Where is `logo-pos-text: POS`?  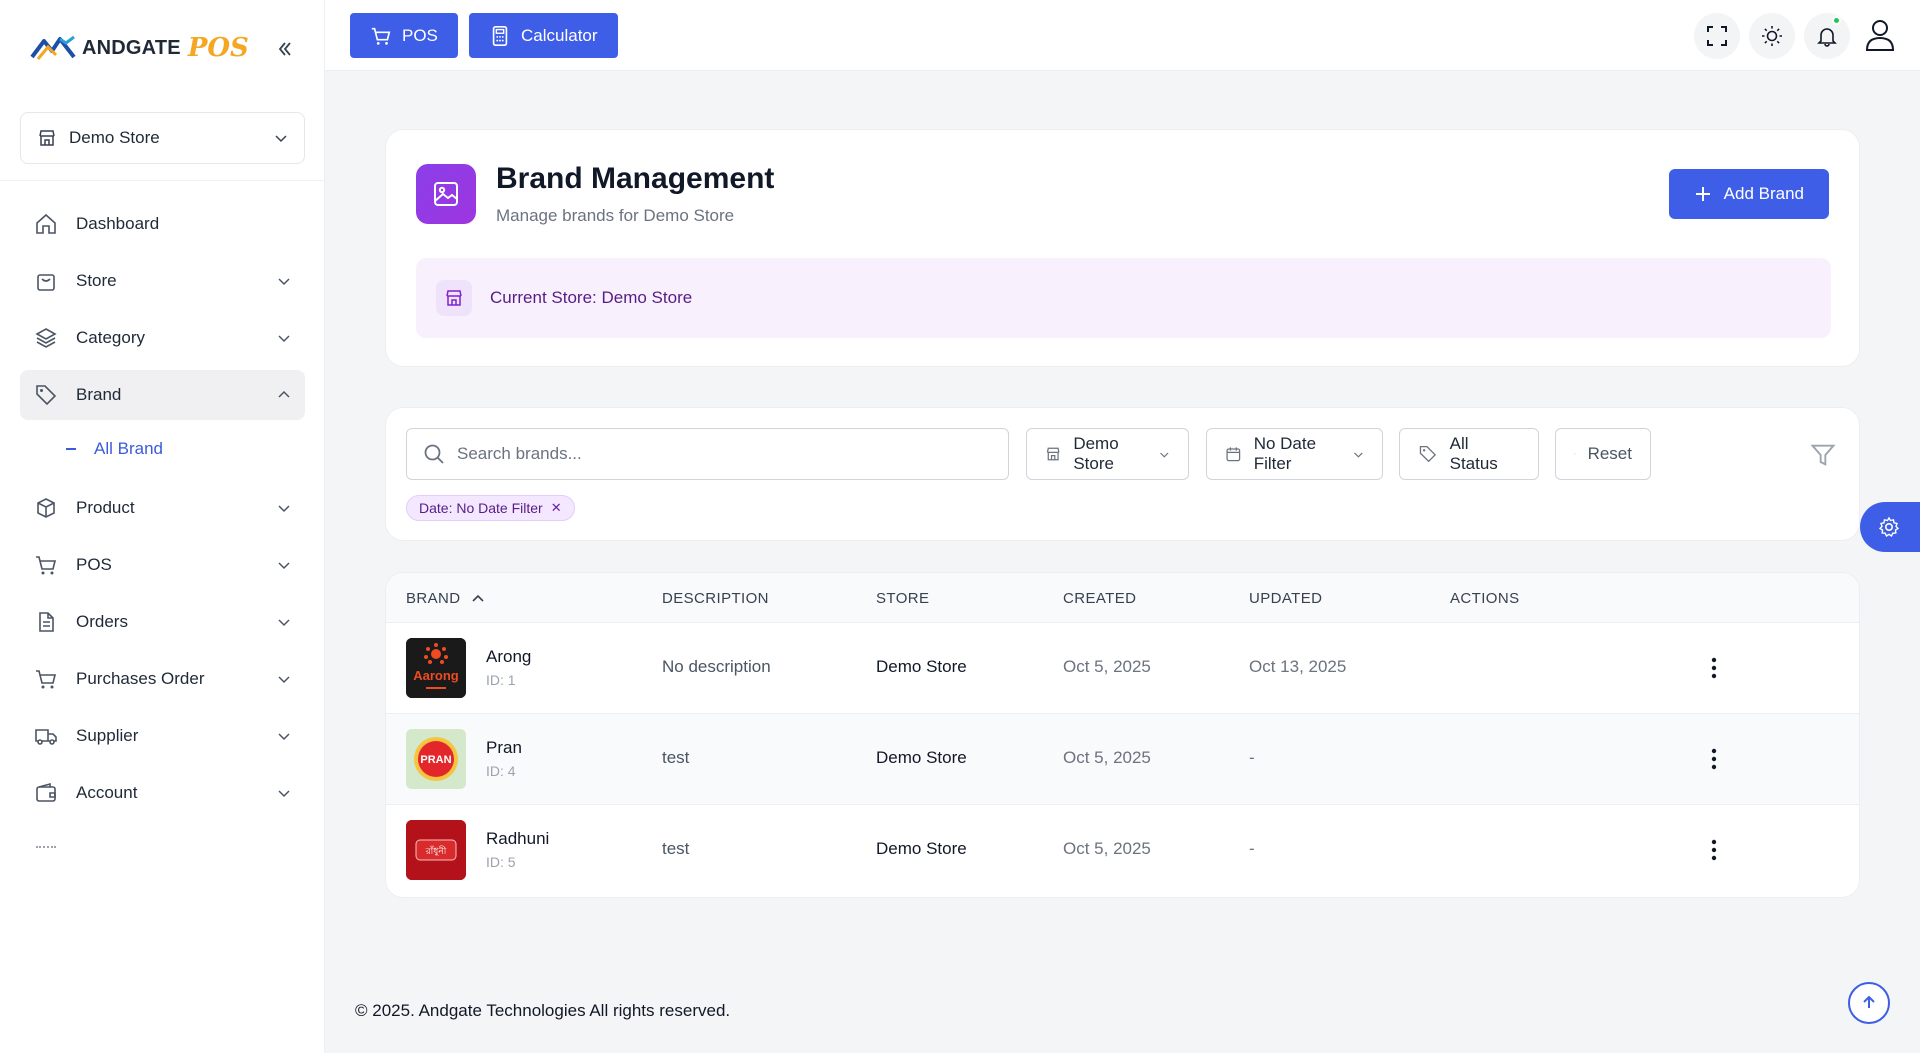
logo-pos-text: POS is located at coordinates (218, 48).